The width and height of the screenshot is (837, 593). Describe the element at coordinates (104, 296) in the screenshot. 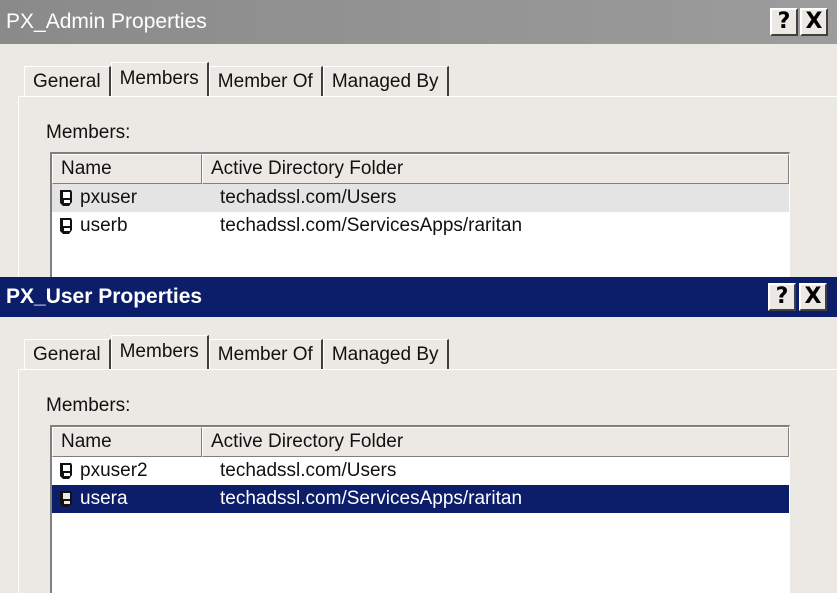

I see `window-title: PX_User Properties` at that location.